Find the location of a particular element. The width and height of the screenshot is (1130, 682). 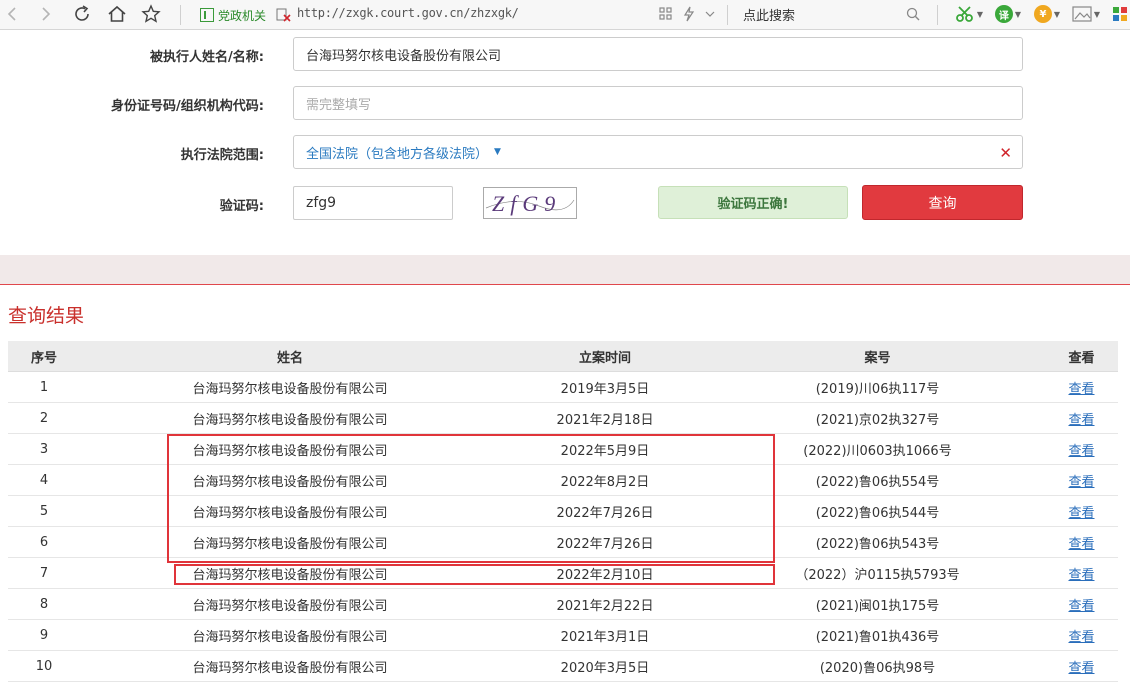

row-date: 2020年3月5日 is located at coordinates (605, 668).